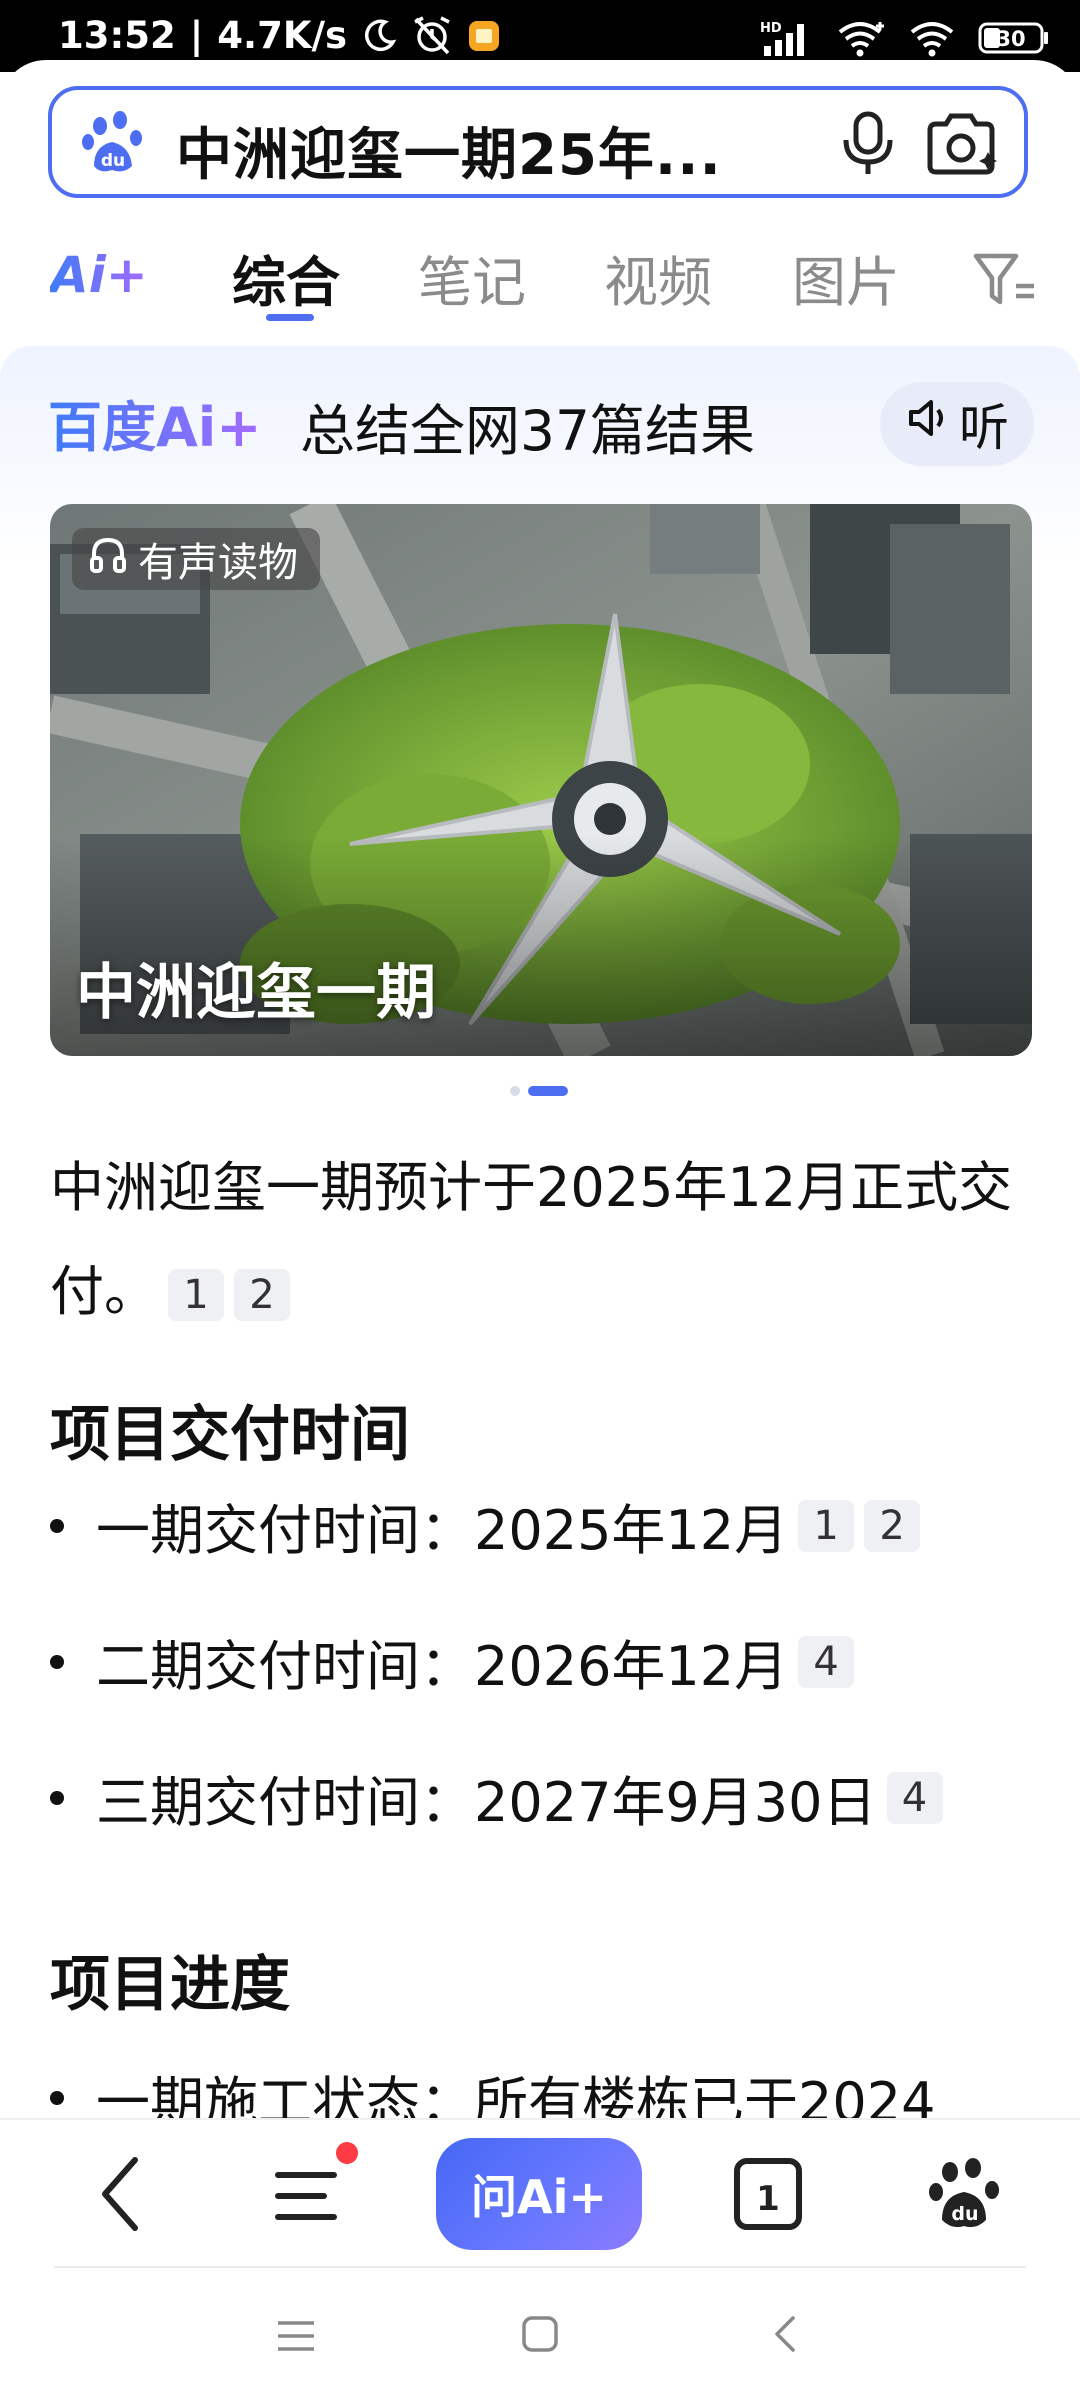 This screenshot has width=1080, height=2400. I want to click on battery-icon: 30, so click(1014, 38).